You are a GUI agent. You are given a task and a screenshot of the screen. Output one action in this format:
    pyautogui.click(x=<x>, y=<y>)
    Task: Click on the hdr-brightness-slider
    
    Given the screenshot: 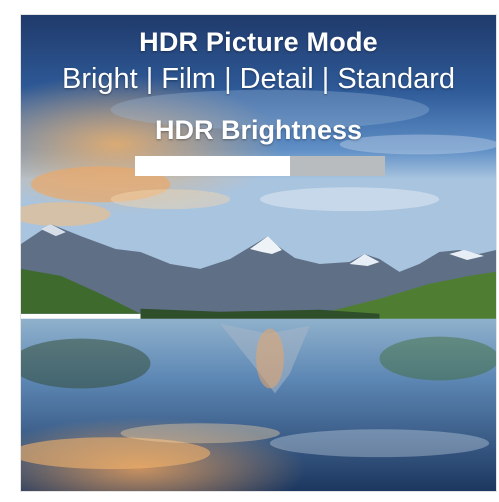 What is the action you would take?
    pyautogui.click(x=260, y=166)
    